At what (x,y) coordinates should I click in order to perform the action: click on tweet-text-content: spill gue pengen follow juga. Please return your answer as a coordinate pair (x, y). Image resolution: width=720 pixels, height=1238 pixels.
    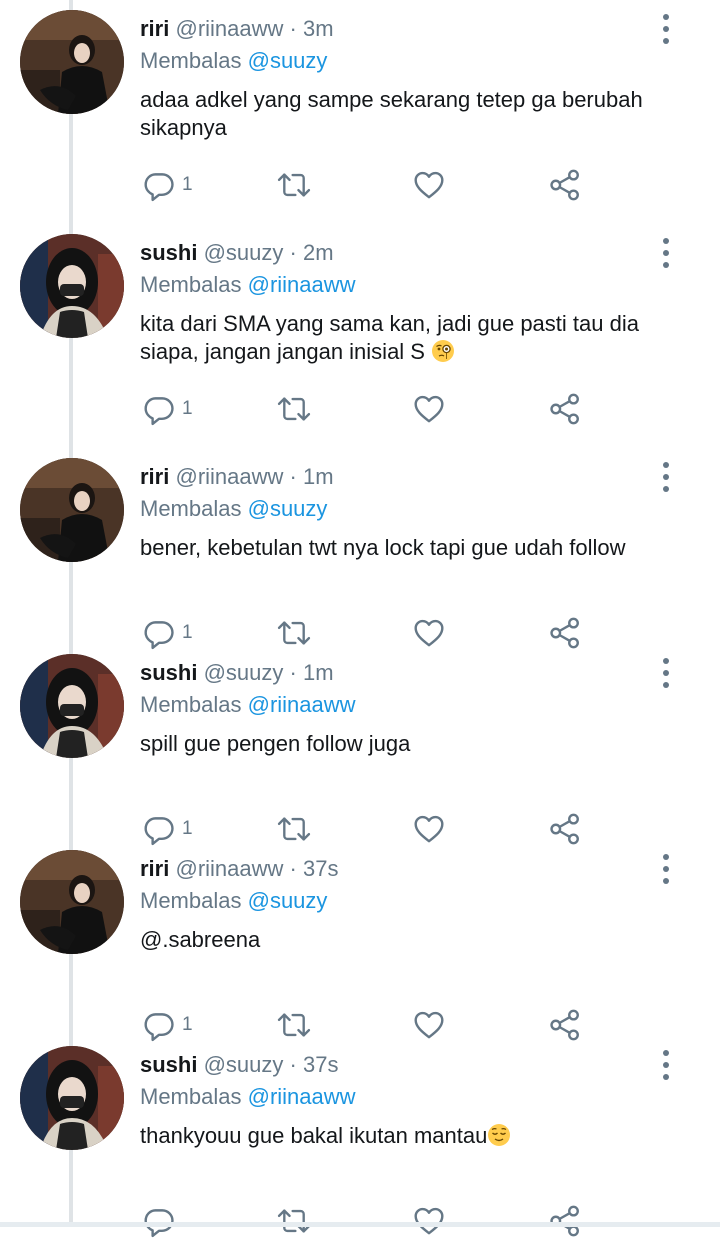
    Looking at the image, I should click on (275, 743).